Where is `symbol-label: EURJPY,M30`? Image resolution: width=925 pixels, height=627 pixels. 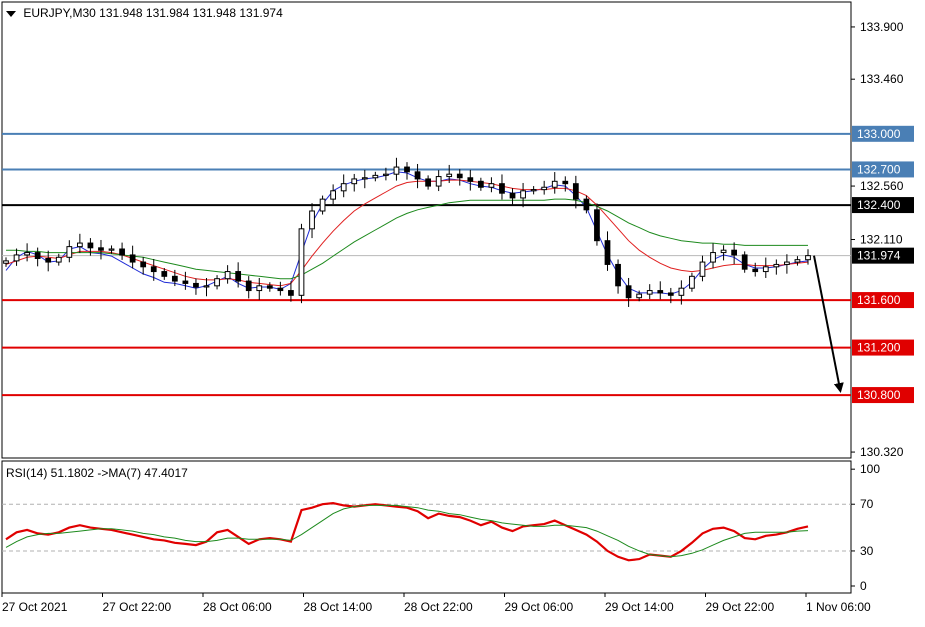 symbol-label: EURJPY,M30 is located at coordinates (59, 13).